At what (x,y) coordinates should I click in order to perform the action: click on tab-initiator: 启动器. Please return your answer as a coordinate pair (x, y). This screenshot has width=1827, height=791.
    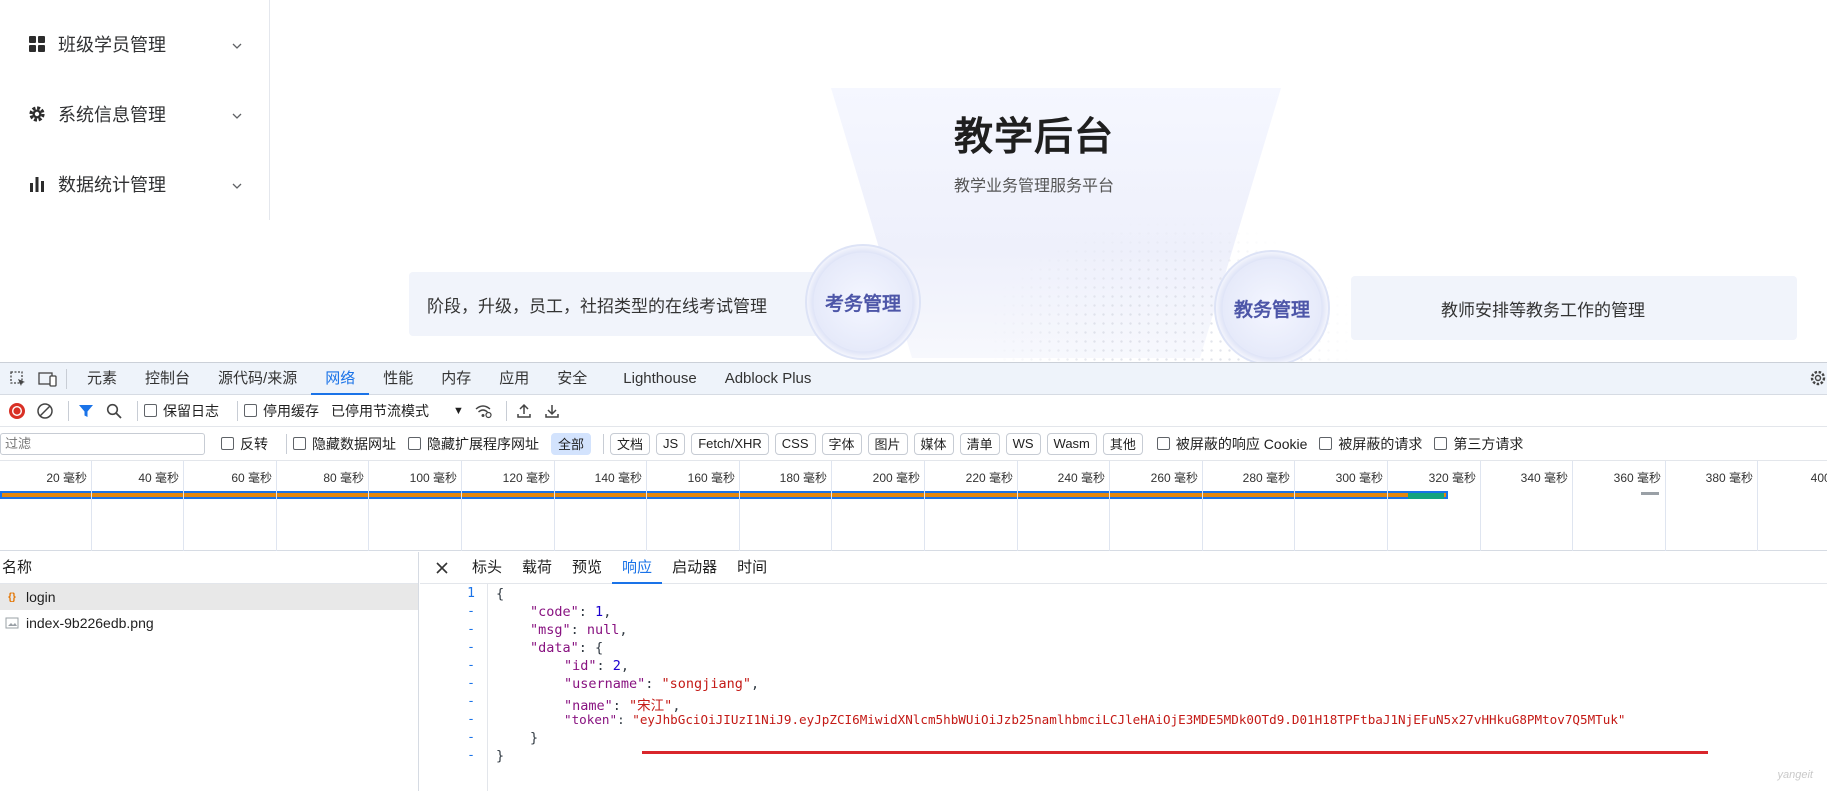
    Looking at the image, I should click on (694, 568).